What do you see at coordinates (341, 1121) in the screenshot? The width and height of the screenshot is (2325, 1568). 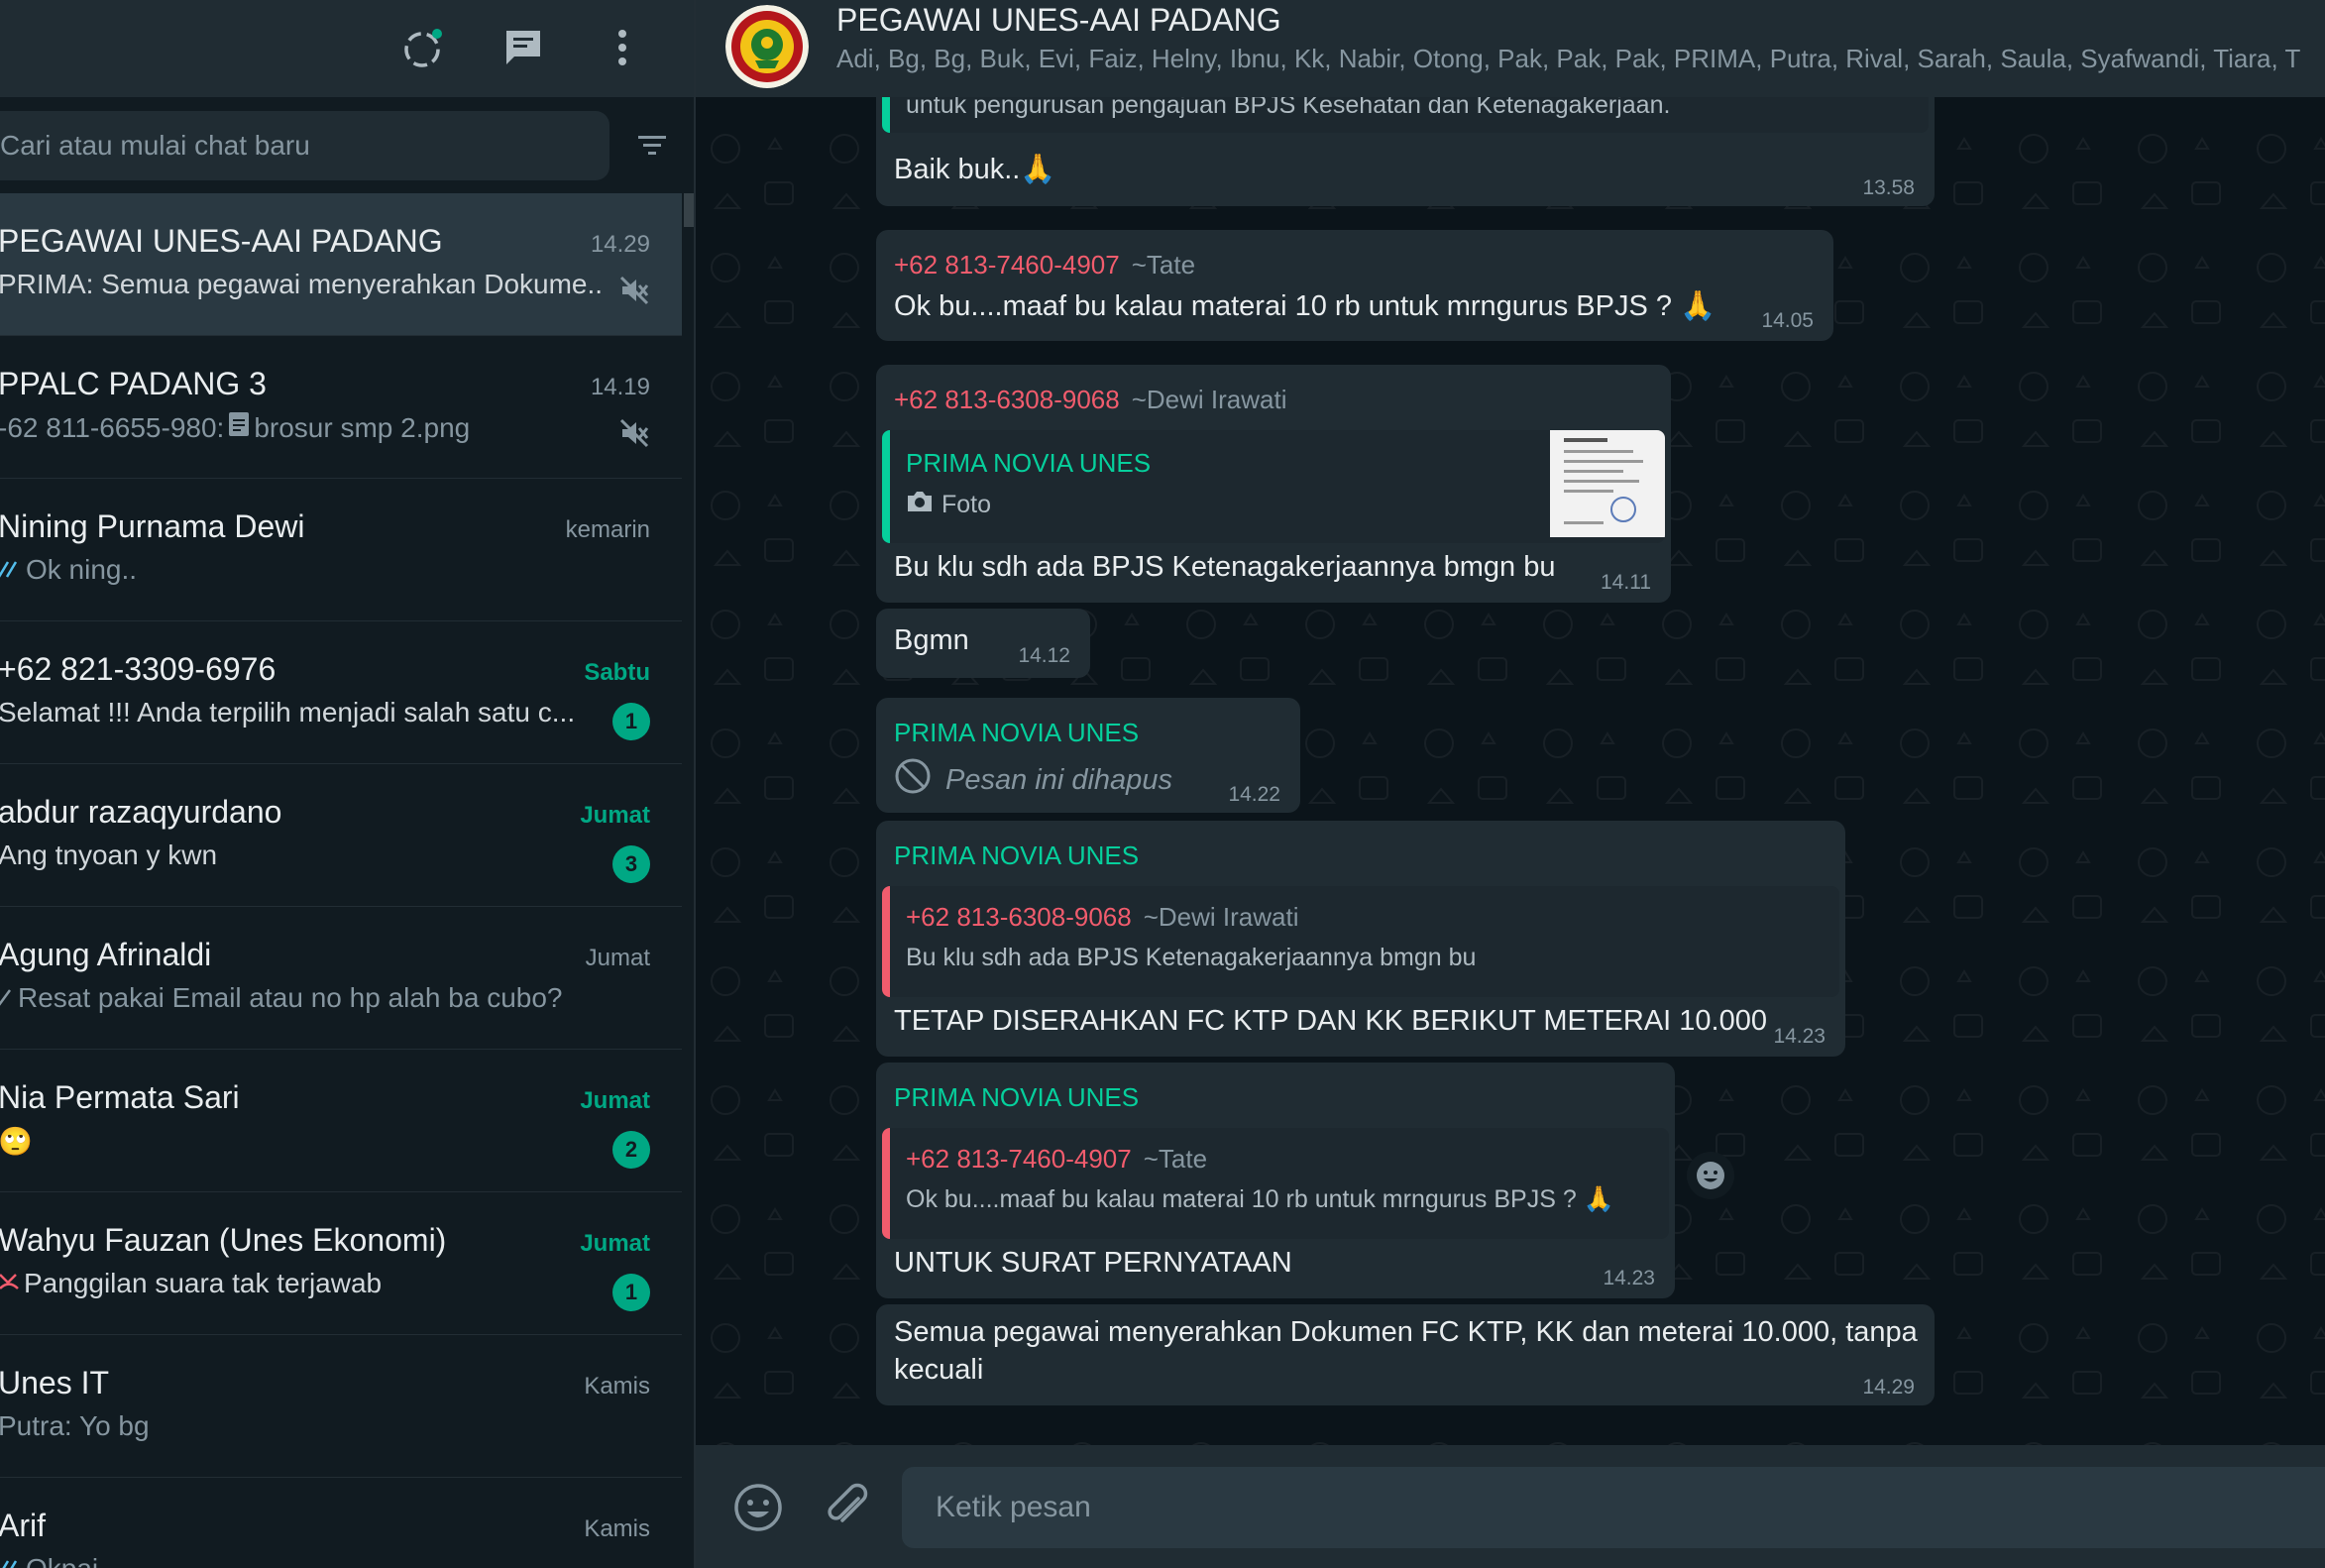 I see `chat-item-nia: Nia Permata Sari Jumat 🙄 2` at bounding box center [341, 1121].